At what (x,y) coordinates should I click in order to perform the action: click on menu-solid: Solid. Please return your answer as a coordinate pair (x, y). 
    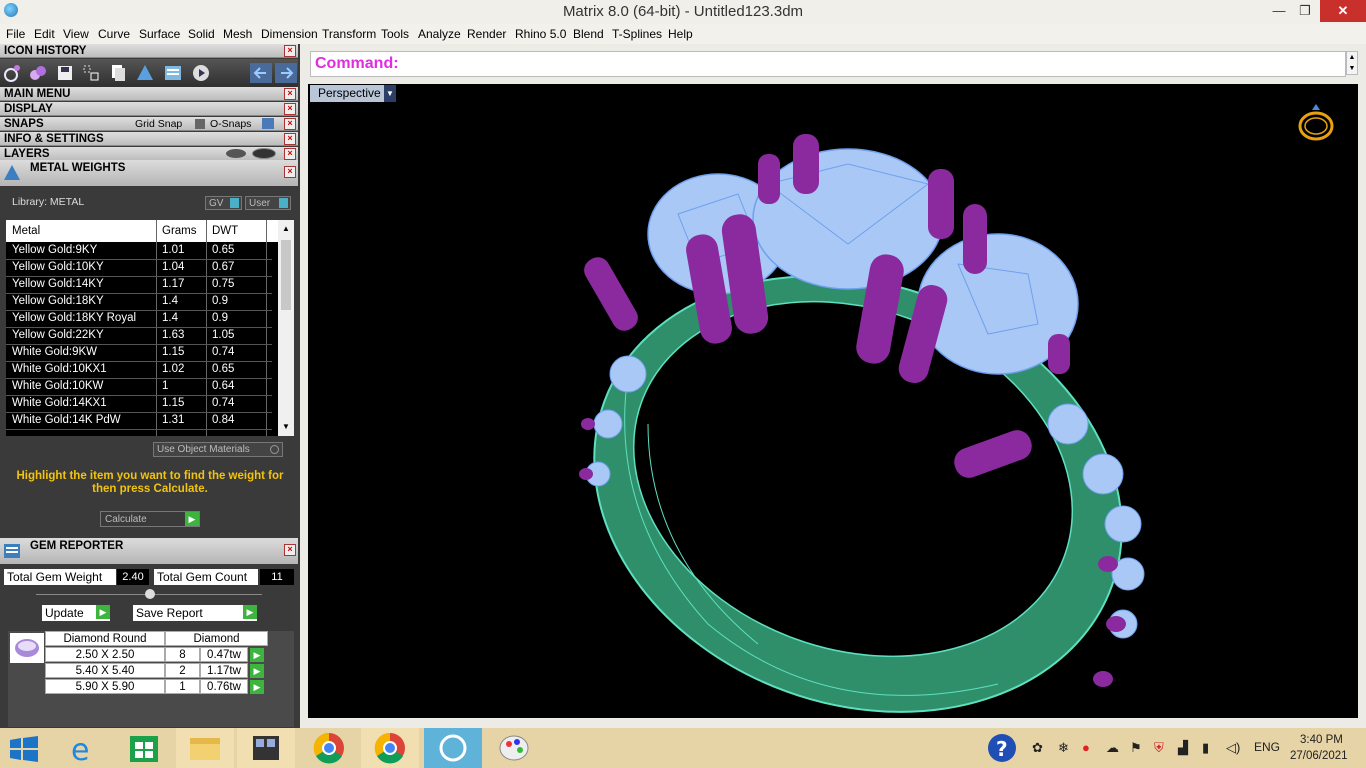
    Looking at the image, I should click on (201, 34).